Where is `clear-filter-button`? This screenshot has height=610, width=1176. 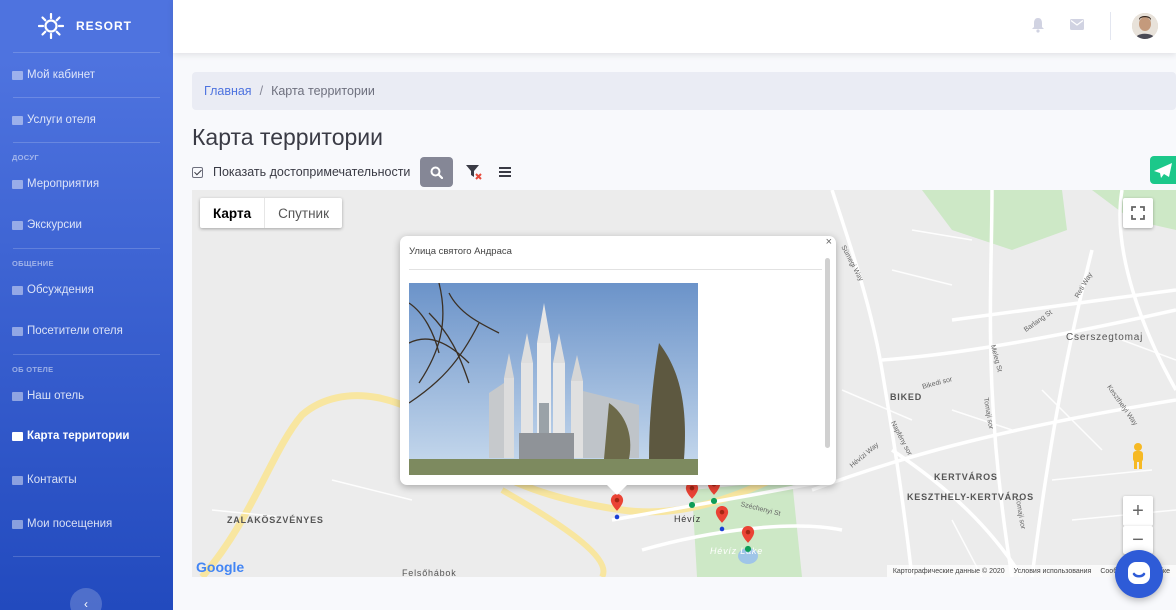
clear-filter-button is located at coordinates (475, 172).